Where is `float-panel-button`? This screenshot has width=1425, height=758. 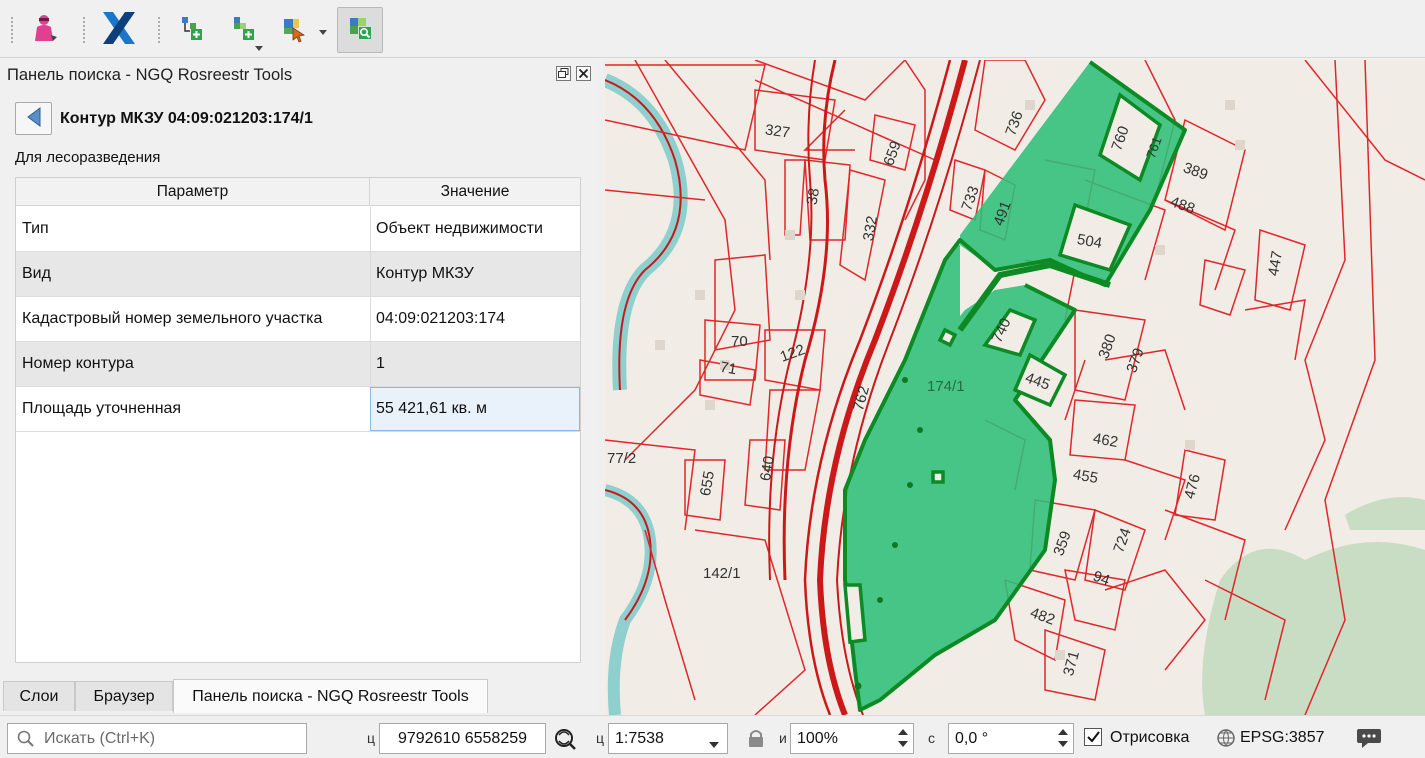
float-panel-button is located at coordinates (563, 73).